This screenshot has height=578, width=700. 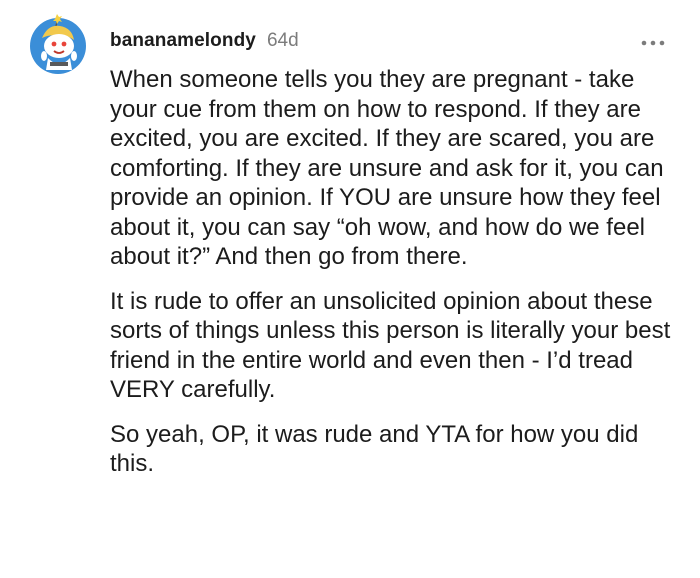 I want to click on more-options-button, so click(x=653, y=43).